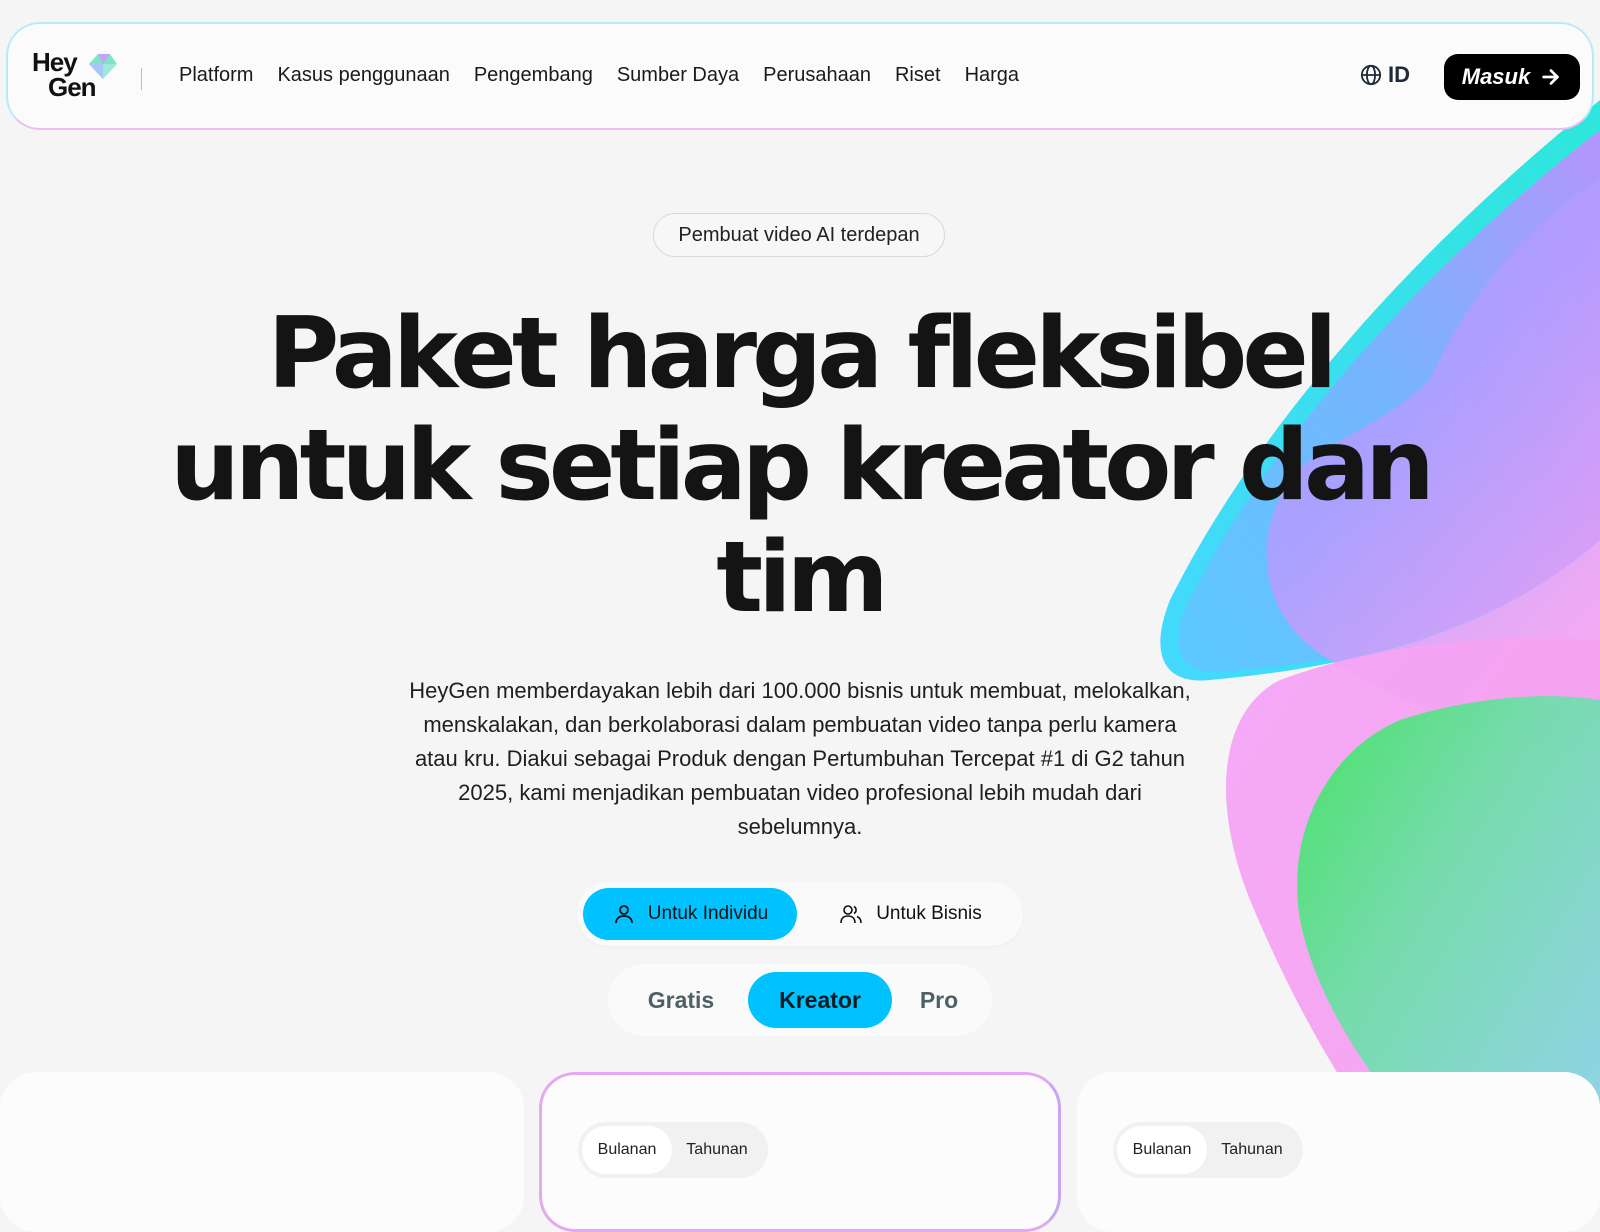  I want to click on title-line-3: tim, so click(802, 578).